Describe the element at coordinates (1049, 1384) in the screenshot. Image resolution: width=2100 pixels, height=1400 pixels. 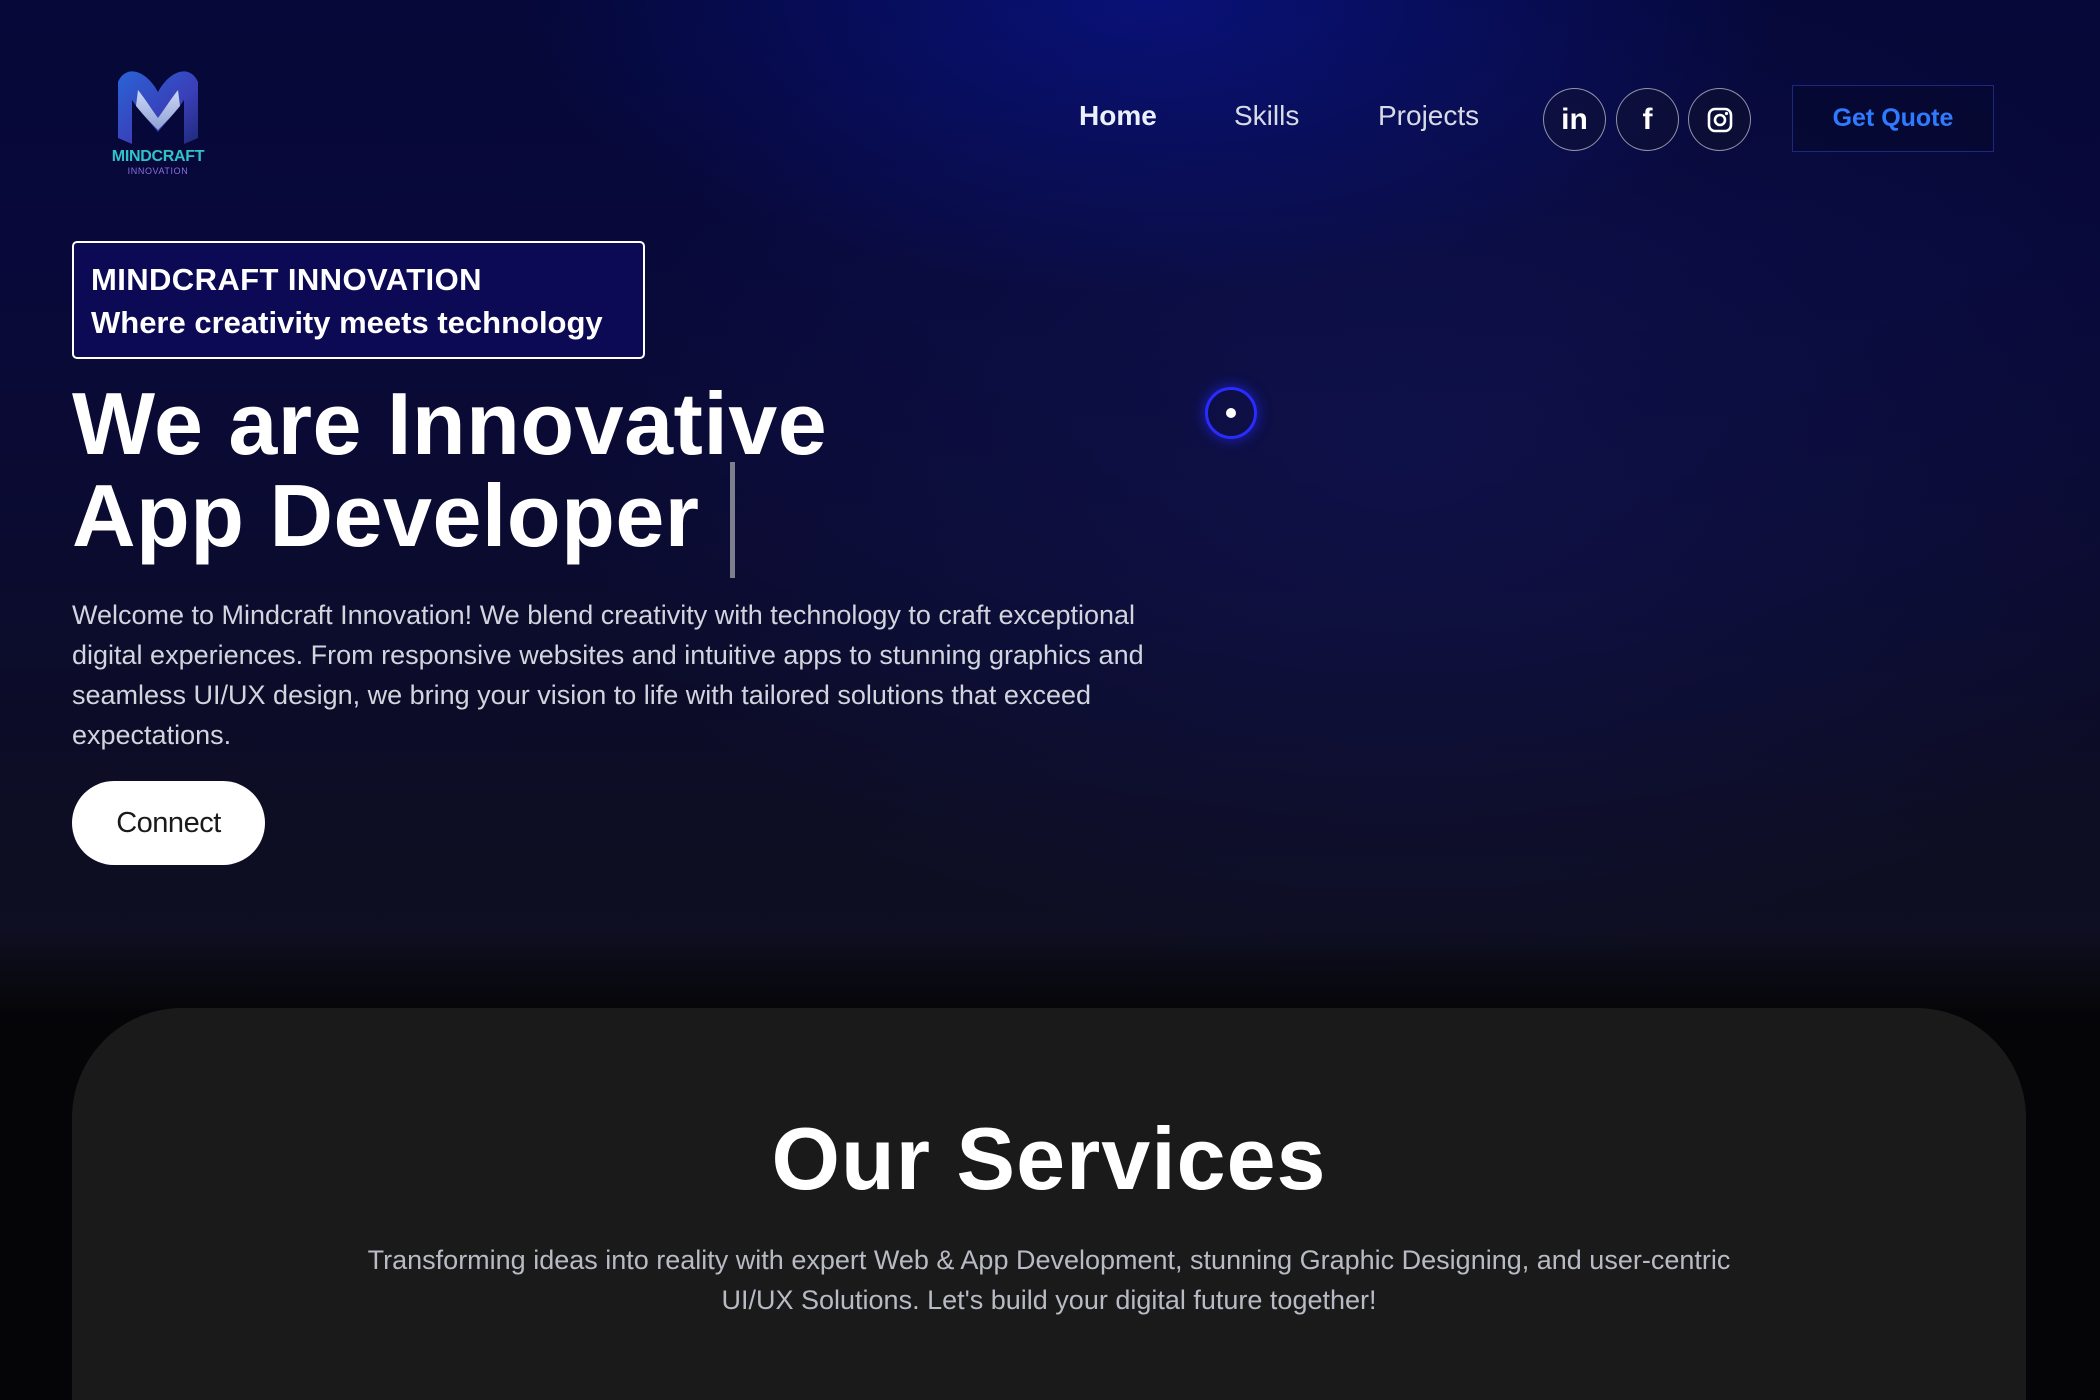
I see `service-cards-glow` at that location.